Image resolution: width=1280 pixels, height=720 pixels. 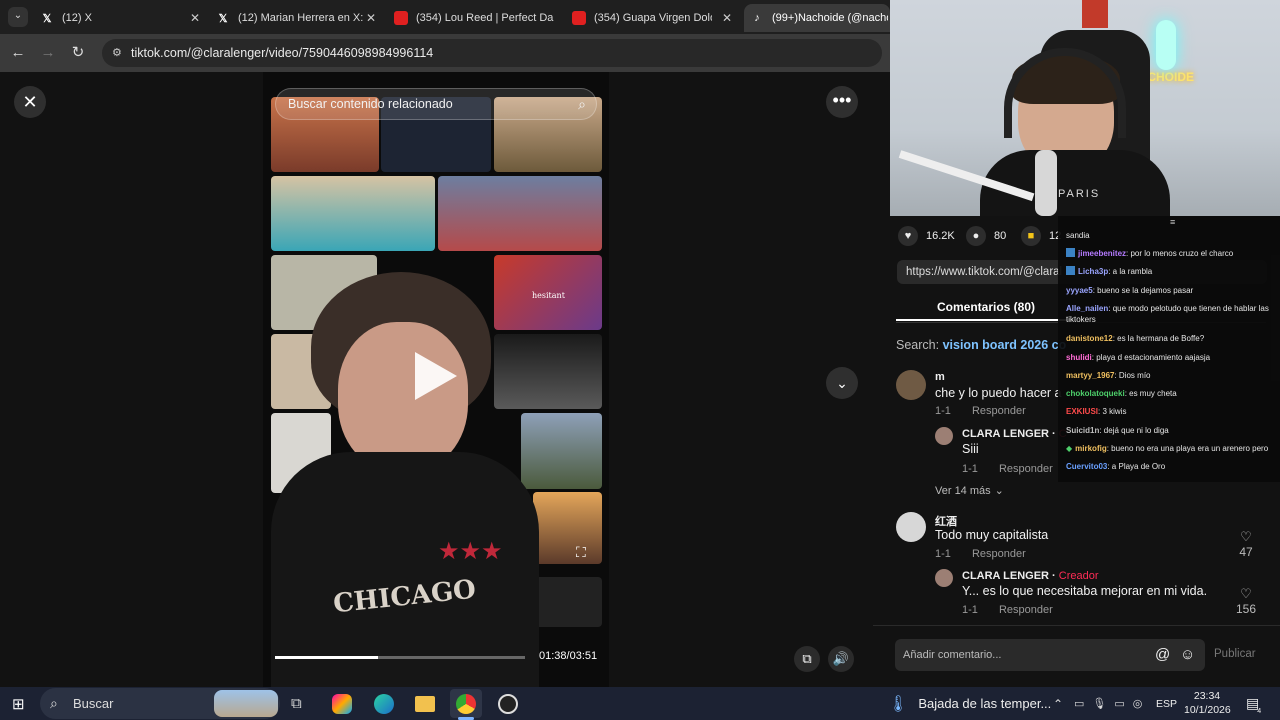 I want to click on shirt-stars: ★★★, so click(x=470, y=551).